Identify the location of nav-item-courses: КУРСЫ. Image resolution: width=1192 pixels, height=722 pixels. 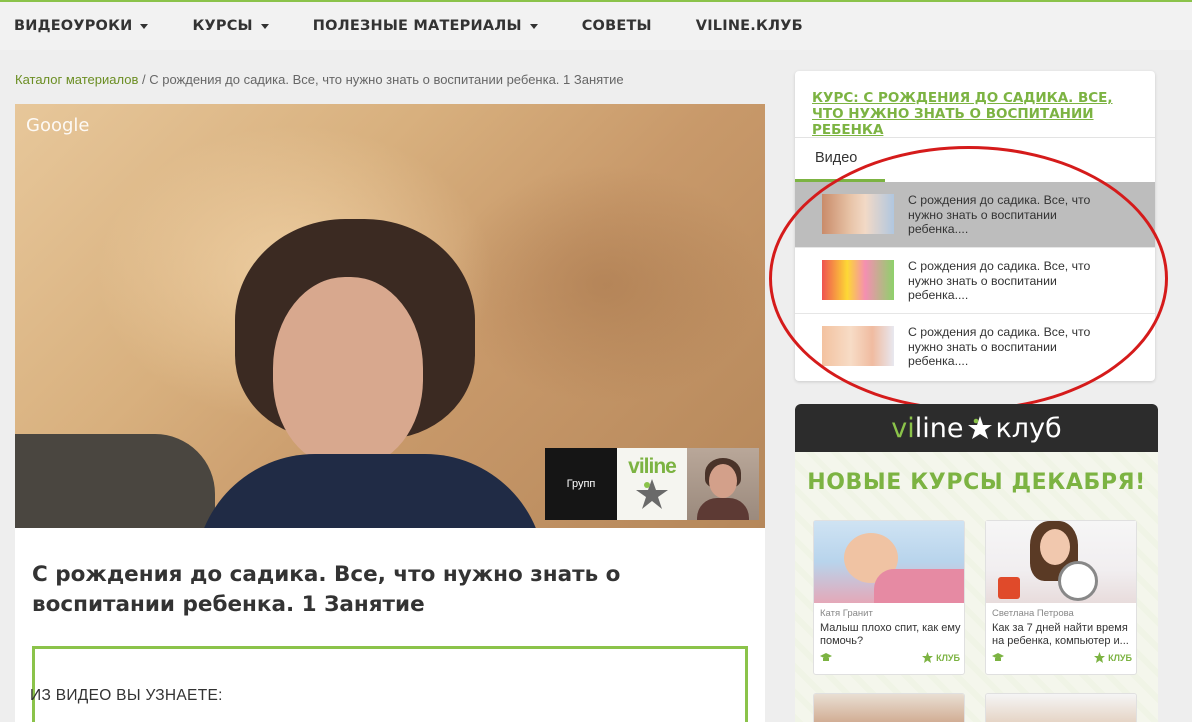
(230, 26).